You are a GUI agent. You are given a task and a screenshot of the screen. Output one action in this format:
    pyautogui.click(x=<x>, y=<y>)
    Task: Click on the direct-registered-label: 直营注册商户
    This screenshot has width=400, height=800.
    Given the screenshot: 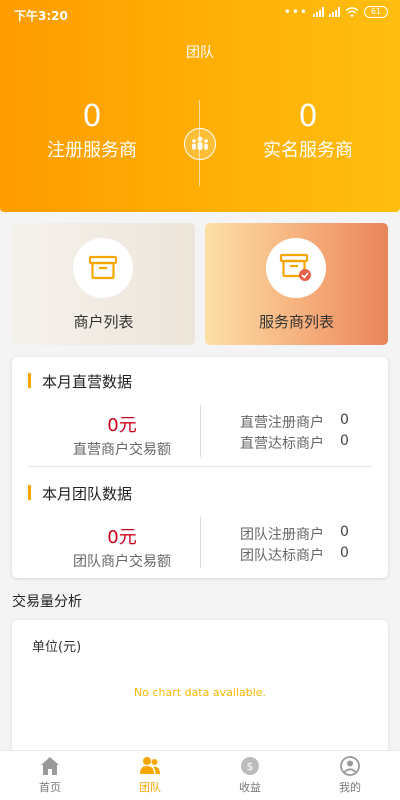 What is the action you would take?
    pyautogui.click(x=282, y=423)
    